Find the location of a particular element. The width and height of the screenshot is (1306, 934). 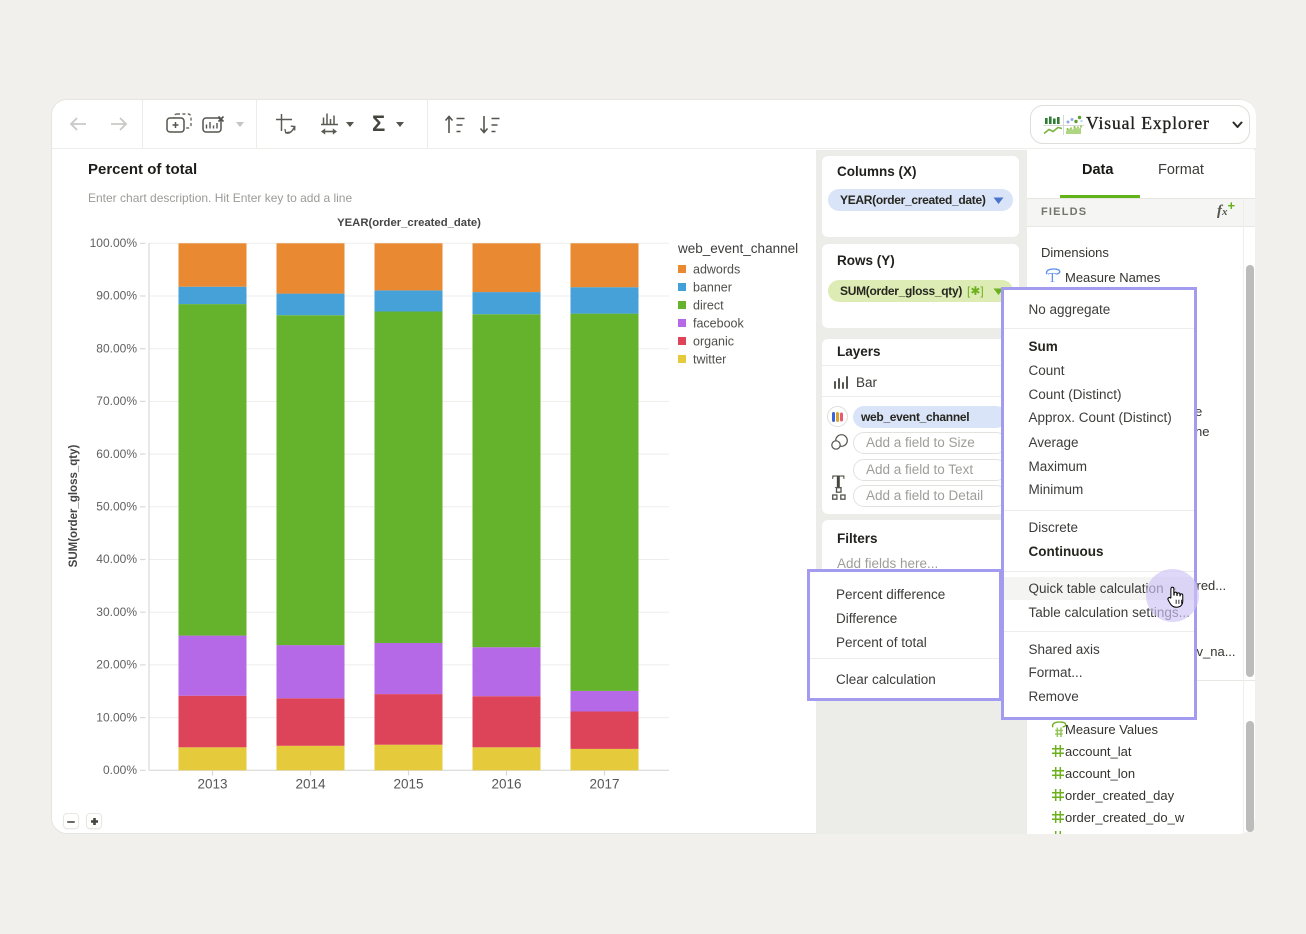

svg-text: 40.00% is located at coordinates (116, 559).